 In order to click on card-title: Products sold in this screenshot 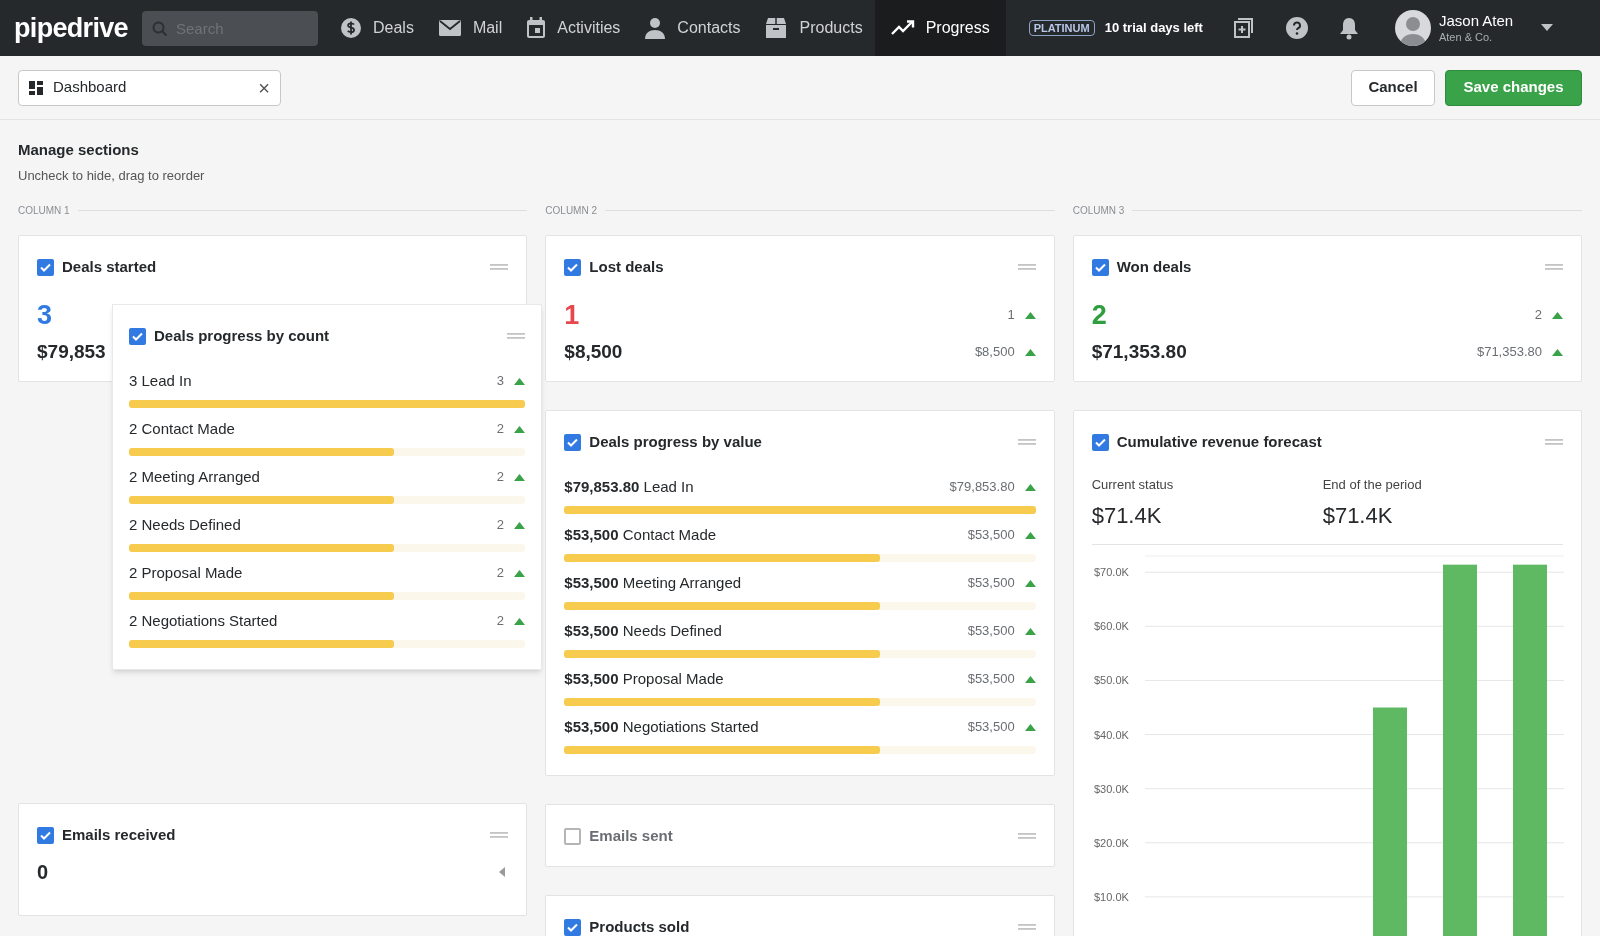, I will do `click(639, 926)`.